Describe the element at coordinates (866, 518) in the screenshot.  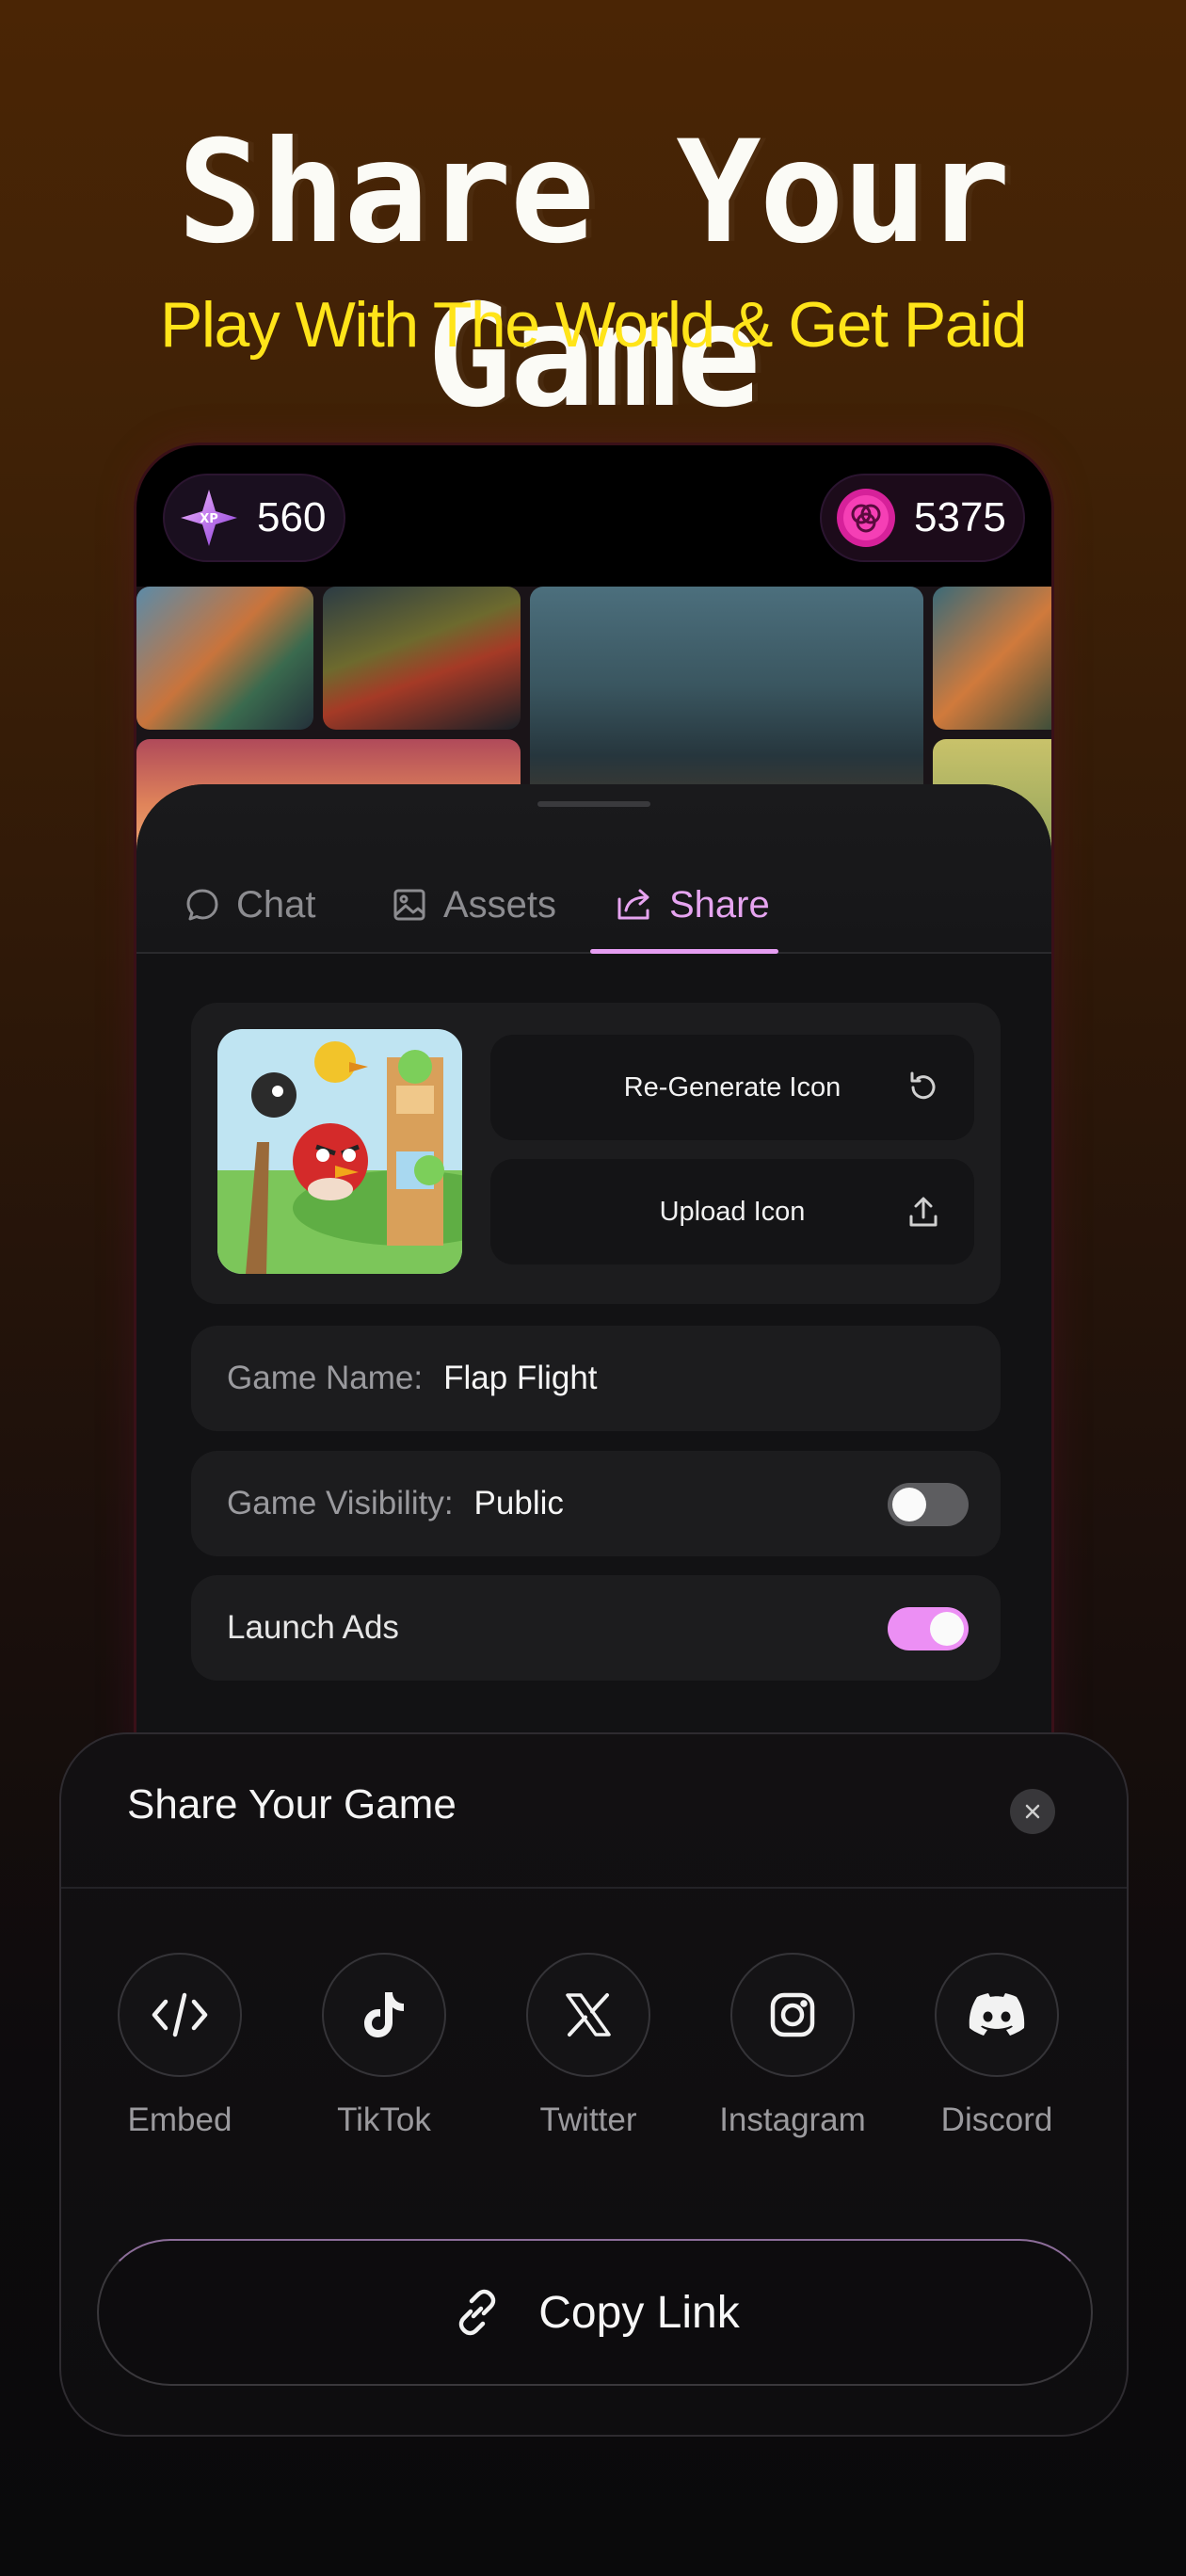
I see `coin-icon` at that location.